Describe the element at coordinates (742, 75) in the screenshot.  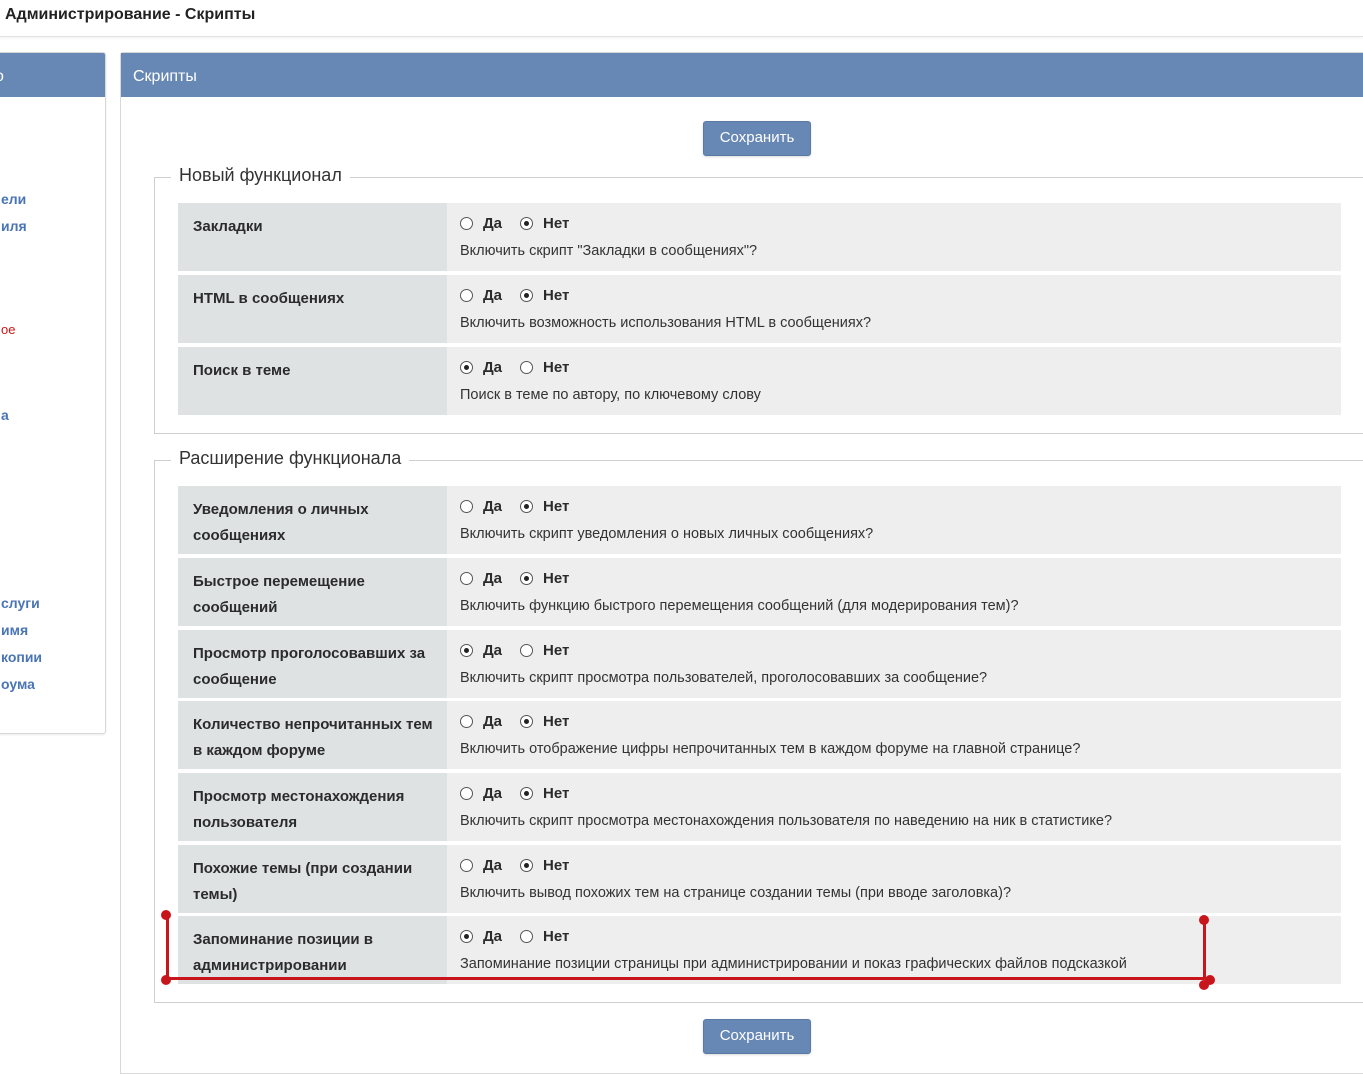
I see `panel-title: Скрипты` at that location.